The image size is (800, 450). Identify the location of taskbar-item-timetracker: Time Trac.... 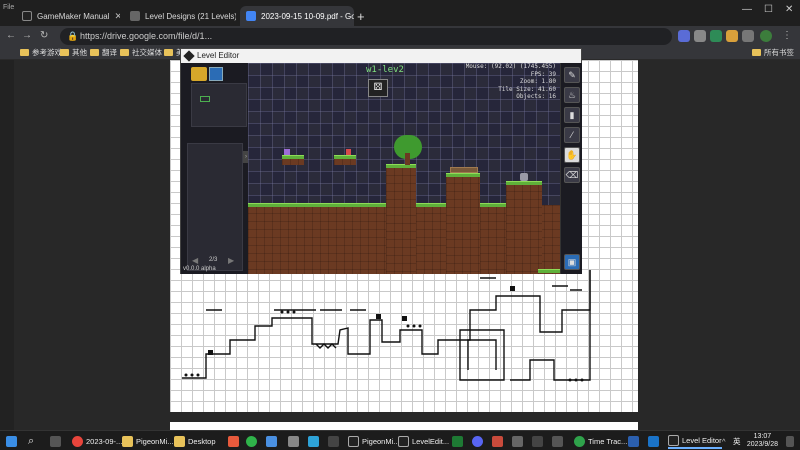
(600, 441).